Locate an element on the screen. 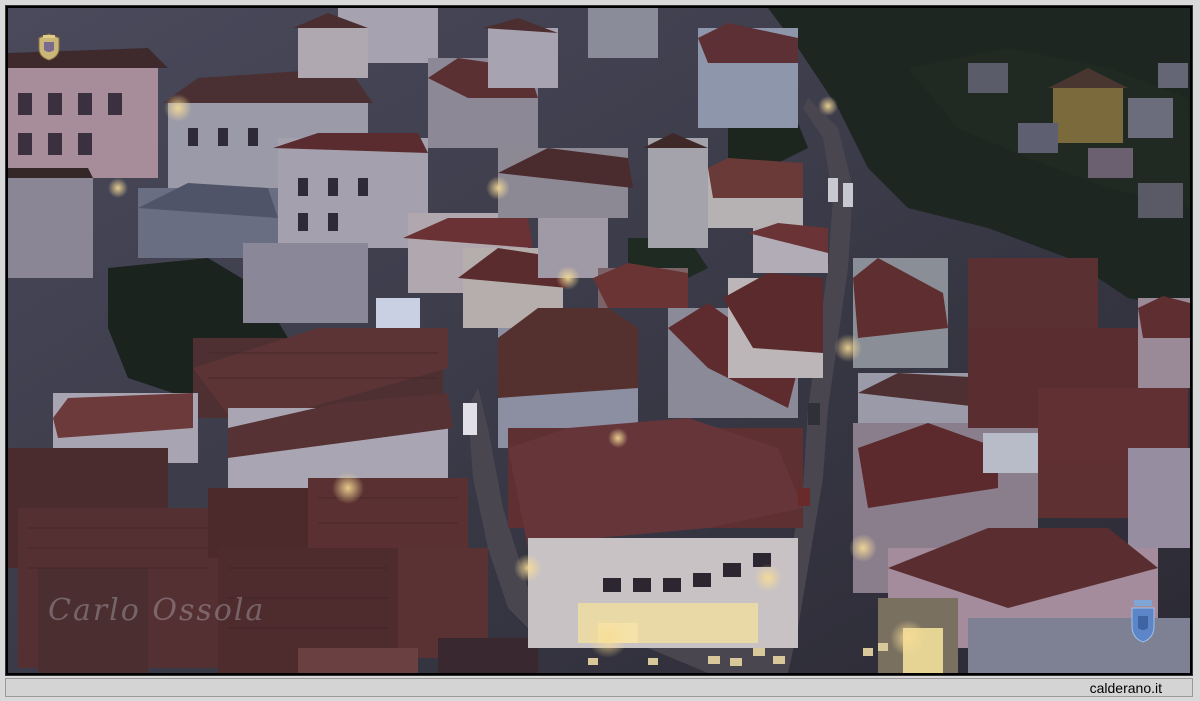 Image resolution: width=1200 pixels, height=701 pixels. watermark-signature: Carlo Ossola is located at coordinates (157, 610).